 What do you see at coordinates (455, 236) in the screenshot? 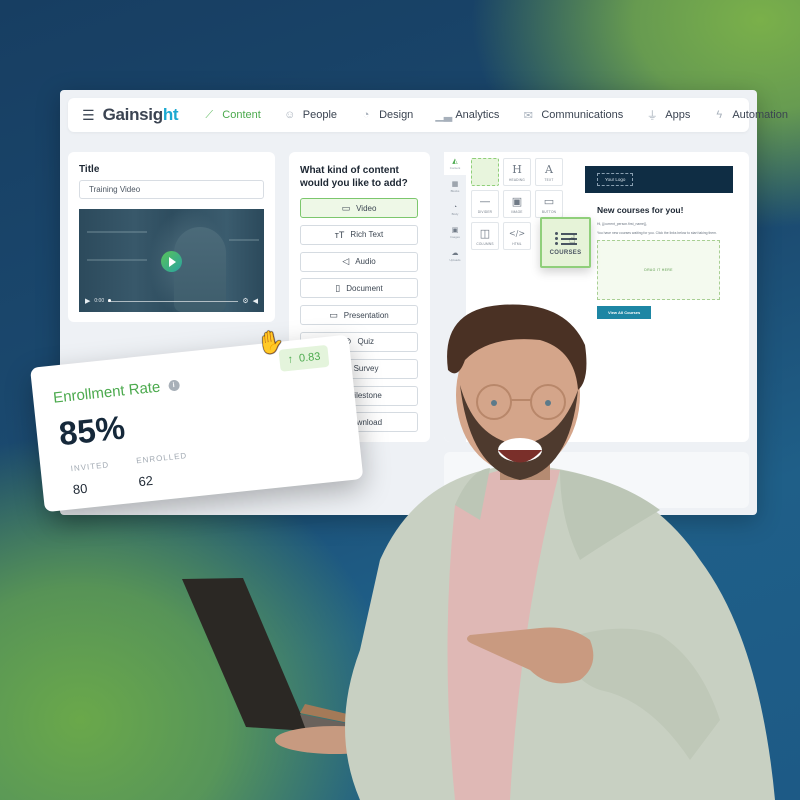
I see `rail-item-label: Images` at bounding box center [455, 236].